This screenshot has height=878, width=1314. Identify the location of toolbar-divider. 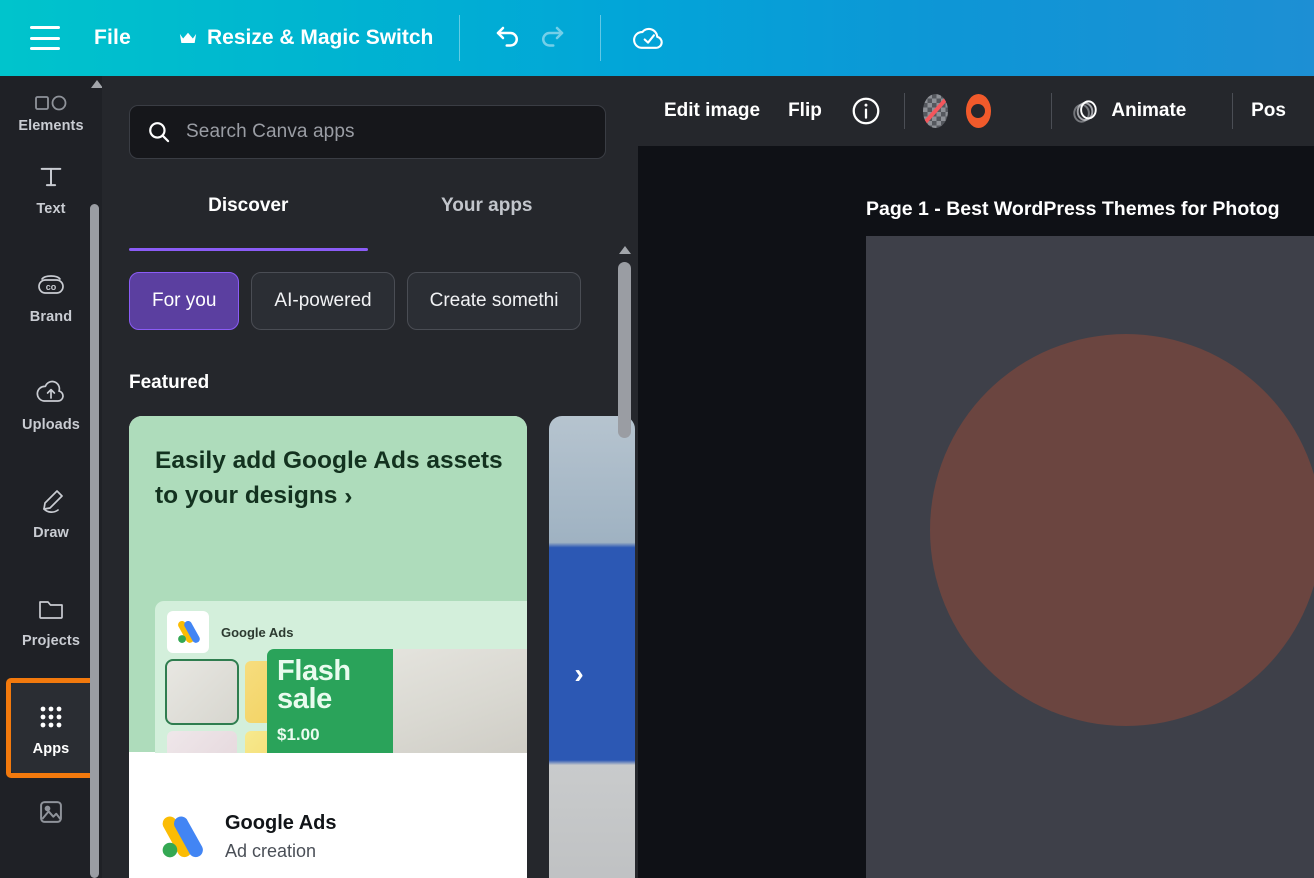
(460, 38).